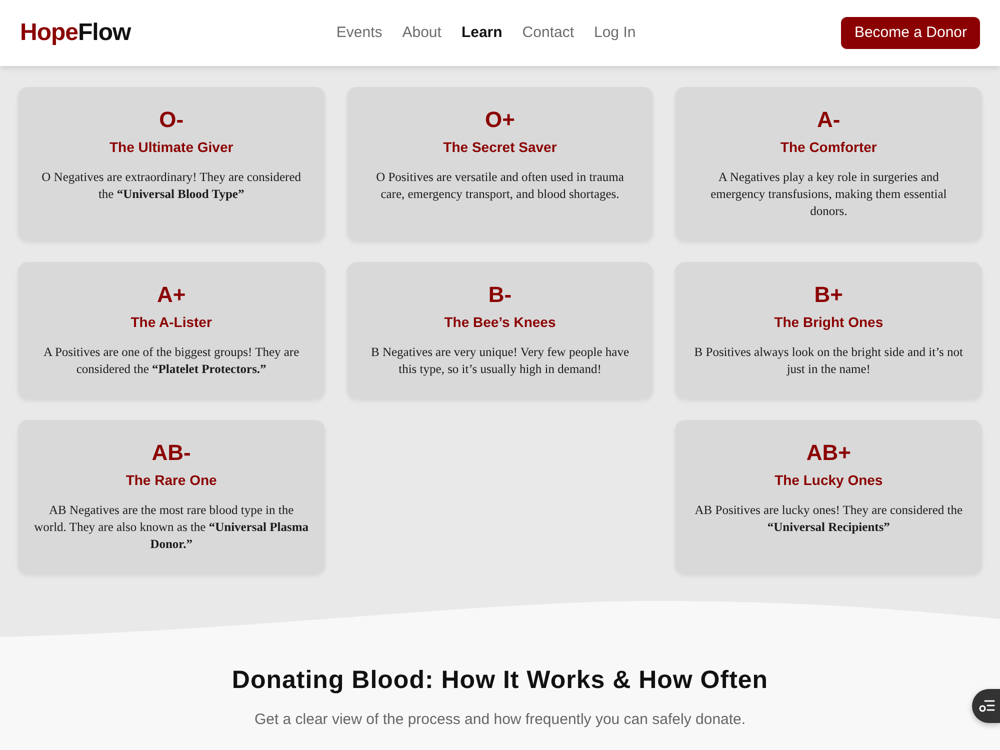 The height and width of the screenshot is (750, 1000). Describe the element at coordinates (171, 361) in the screenshot. I see `card-description: A Positives are one of the biggest groups! They are considered the “Platelet Protectors.”` at that location.